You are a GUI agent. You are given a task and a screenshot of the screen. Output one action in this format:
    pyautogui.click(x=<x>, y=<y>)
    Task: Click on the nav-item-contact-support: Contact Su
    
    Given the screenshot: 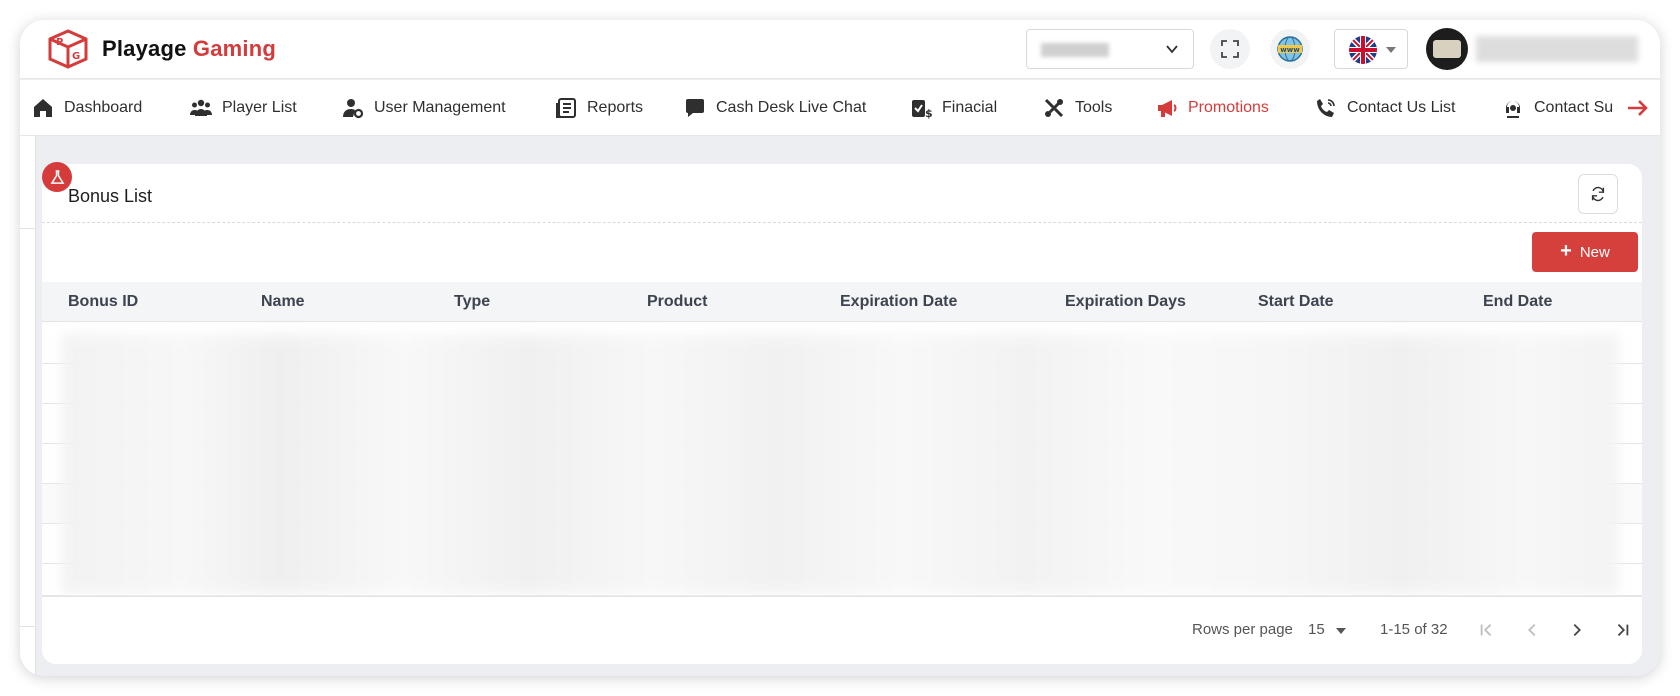 What is the action you would take?
    pyautogui.click(x=1558, y=107)
    